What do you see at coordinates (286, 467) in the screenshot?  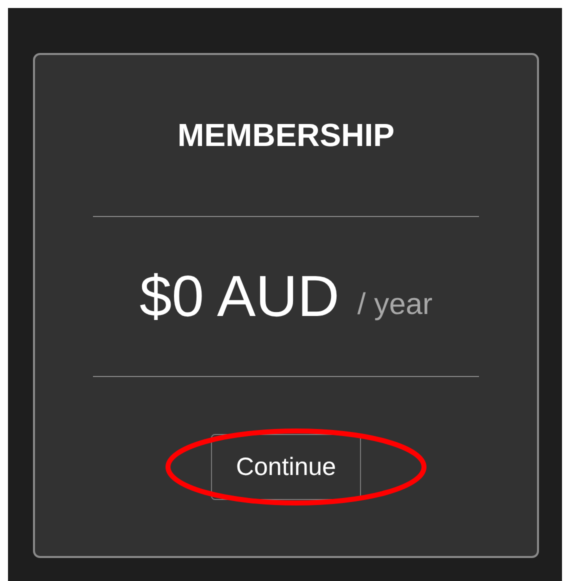 I see `continue-button: Continue` at bounding box center [286, 467].